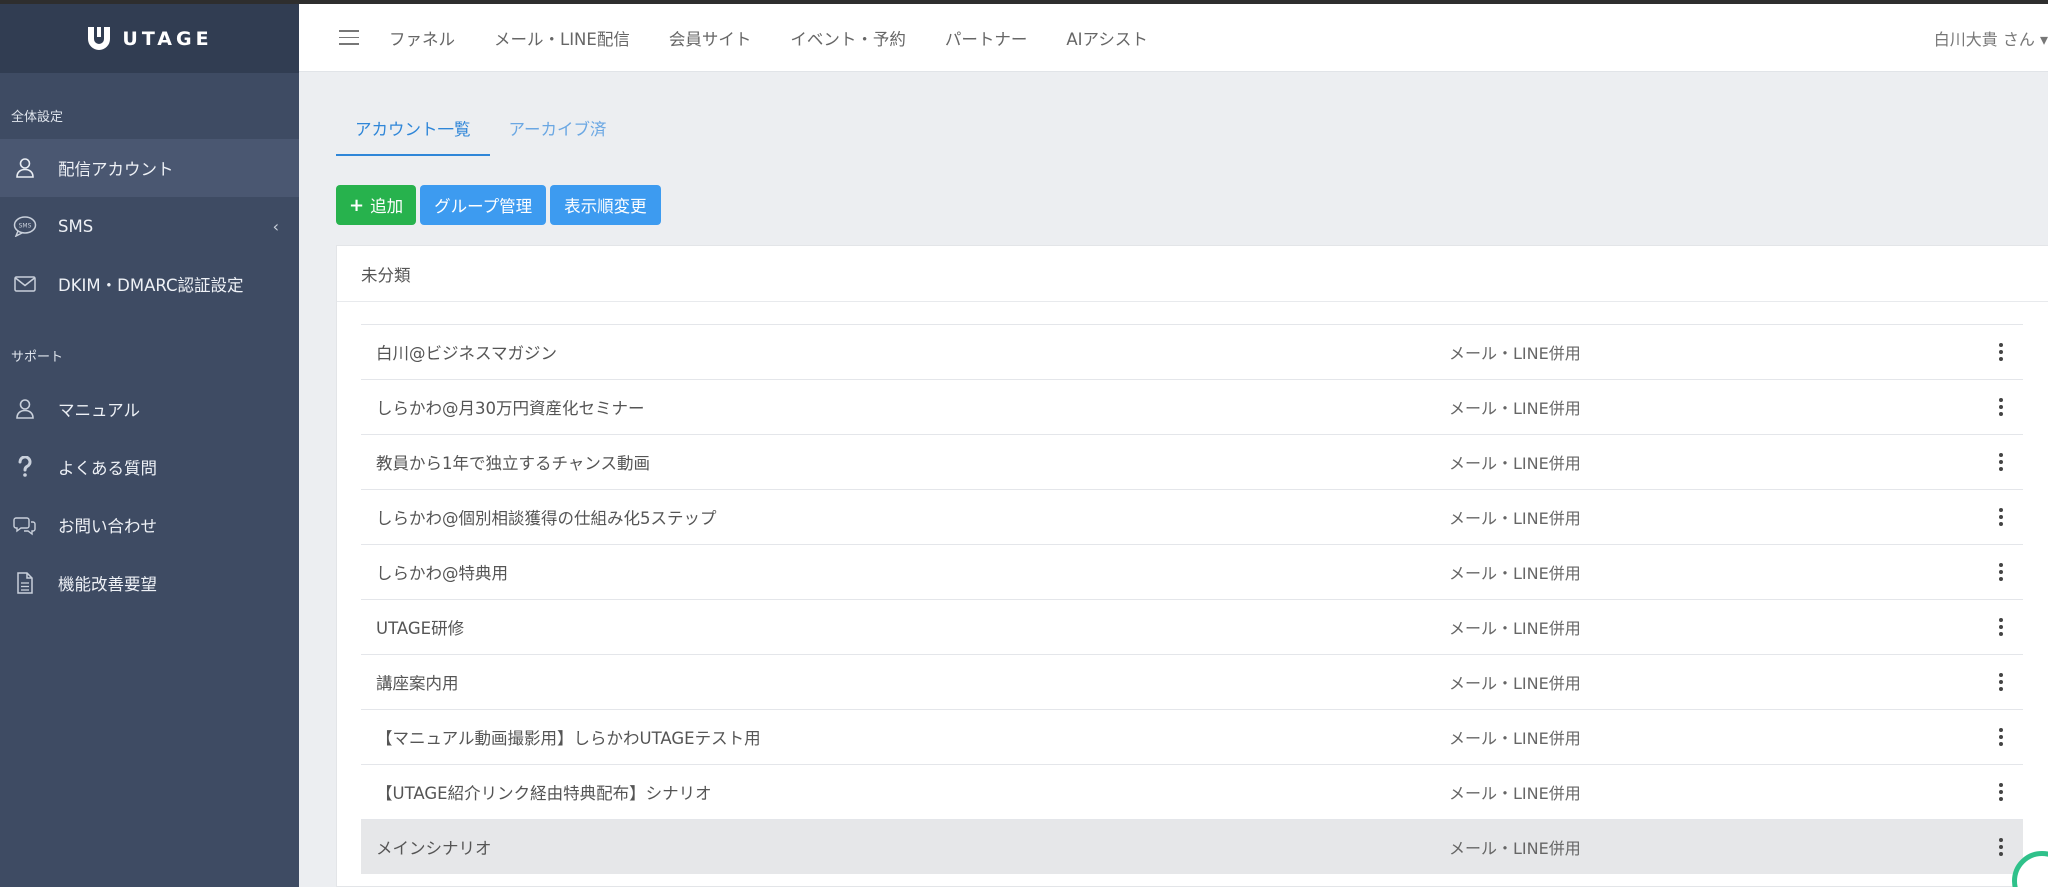 This screenshot has width=2048, height=887. I want to click on account-name: メインシナリオ, so click(434, 847).